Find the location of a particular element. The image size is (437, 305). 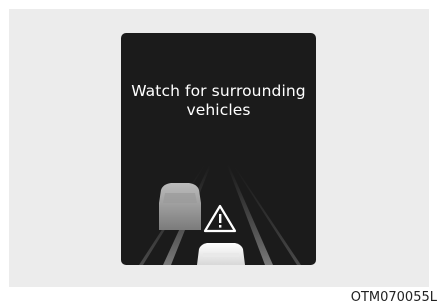

lane-line-outer-right is located at coordinates (267, 215).